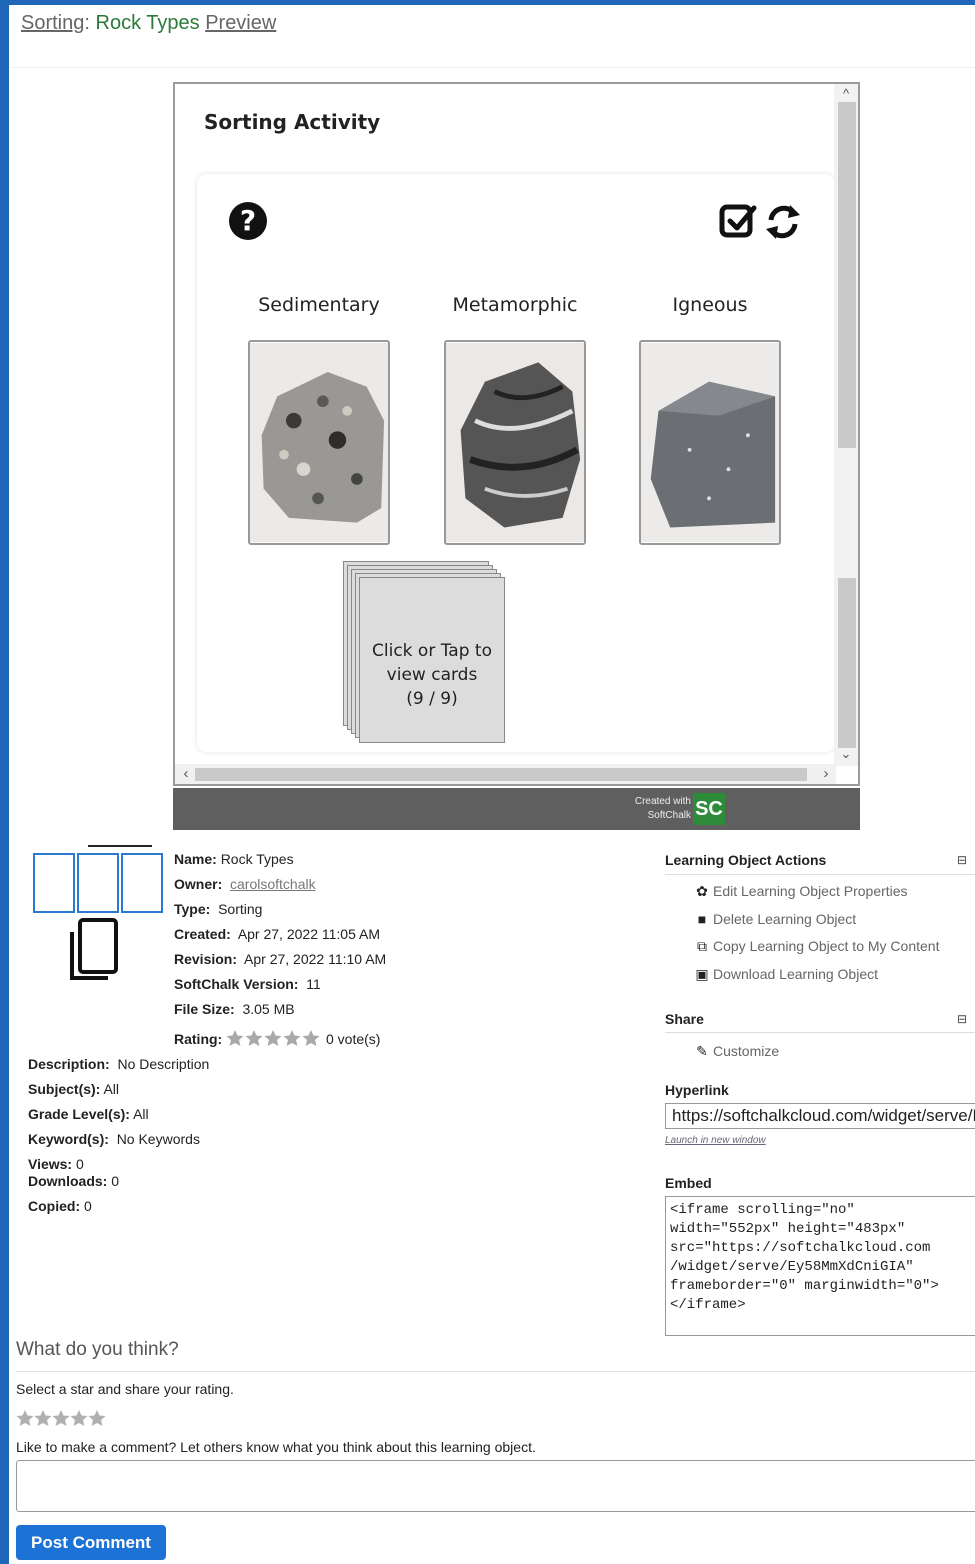  Describe the element at coordinates (669, 815) in the screenshot. I see `brand-line2: SoftChalk` at that location.